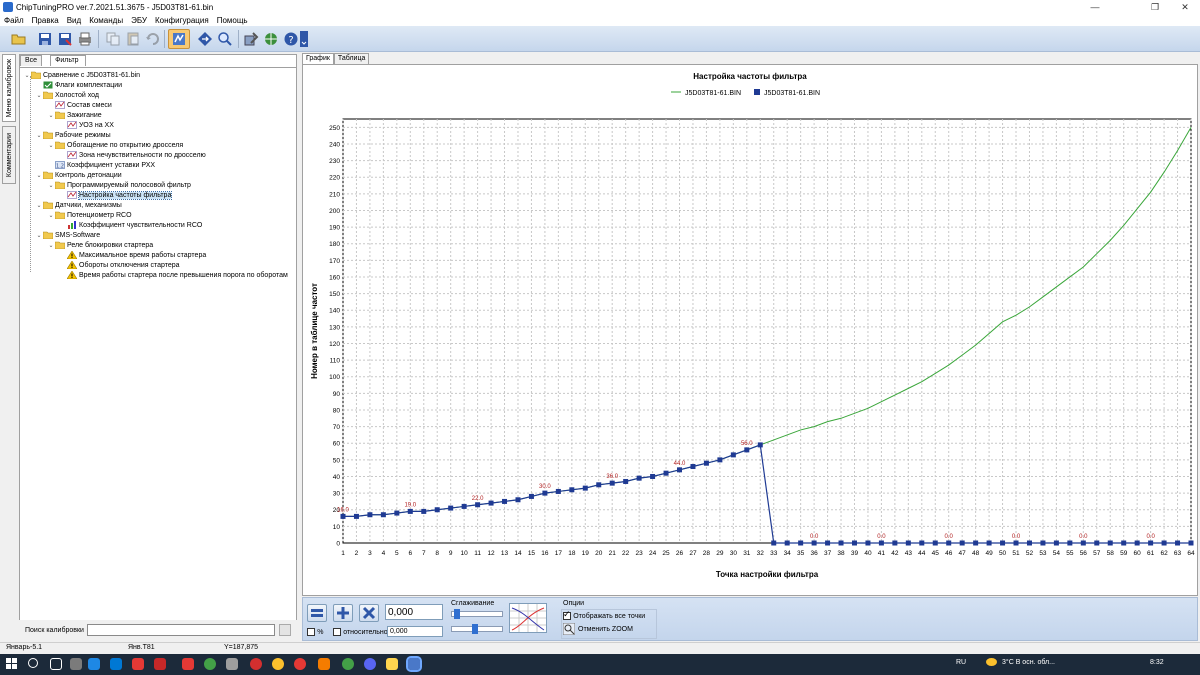 This screenshot has height=675, width=1200. I want to click on add-button, so click(343, 613).